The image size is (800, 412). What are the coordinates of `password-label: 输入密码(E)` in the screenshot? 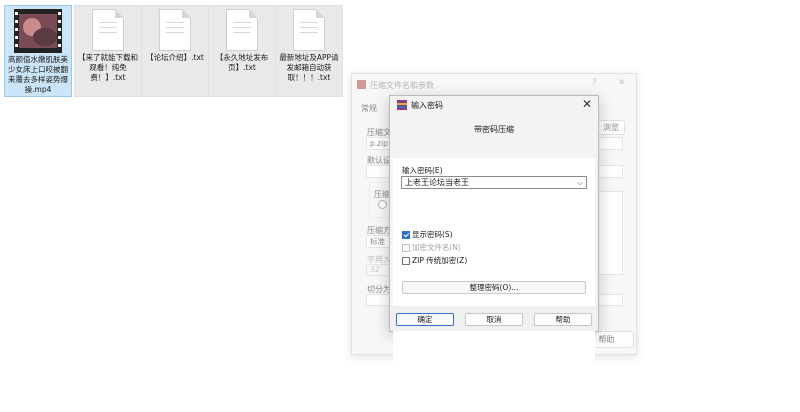 It's located at (422, 170).